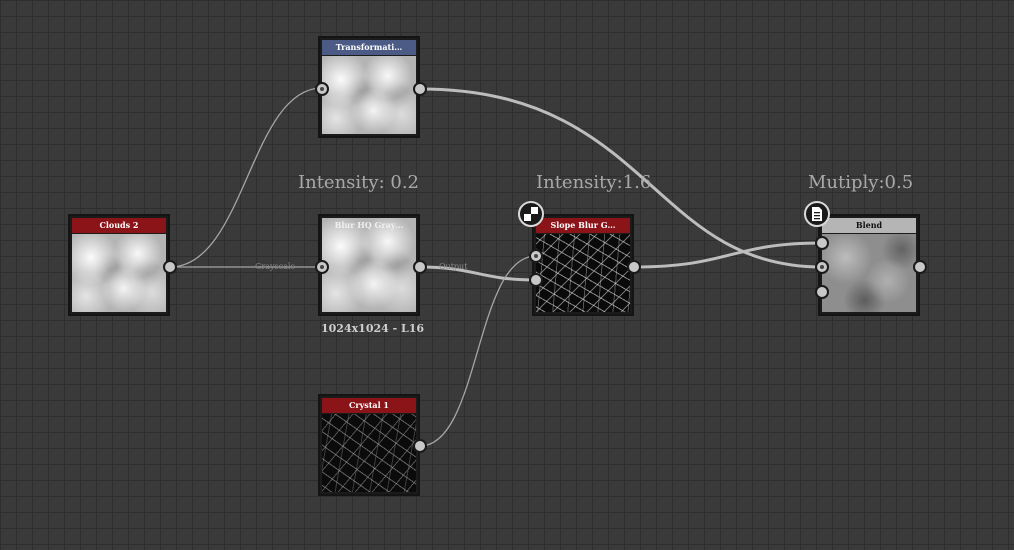 This screenshot has height=550, width=1014. What do you see at coordinates (478, 351) in the screenshot?
I see `wire-crystal-to-slope` at bounding box center [478, 351].